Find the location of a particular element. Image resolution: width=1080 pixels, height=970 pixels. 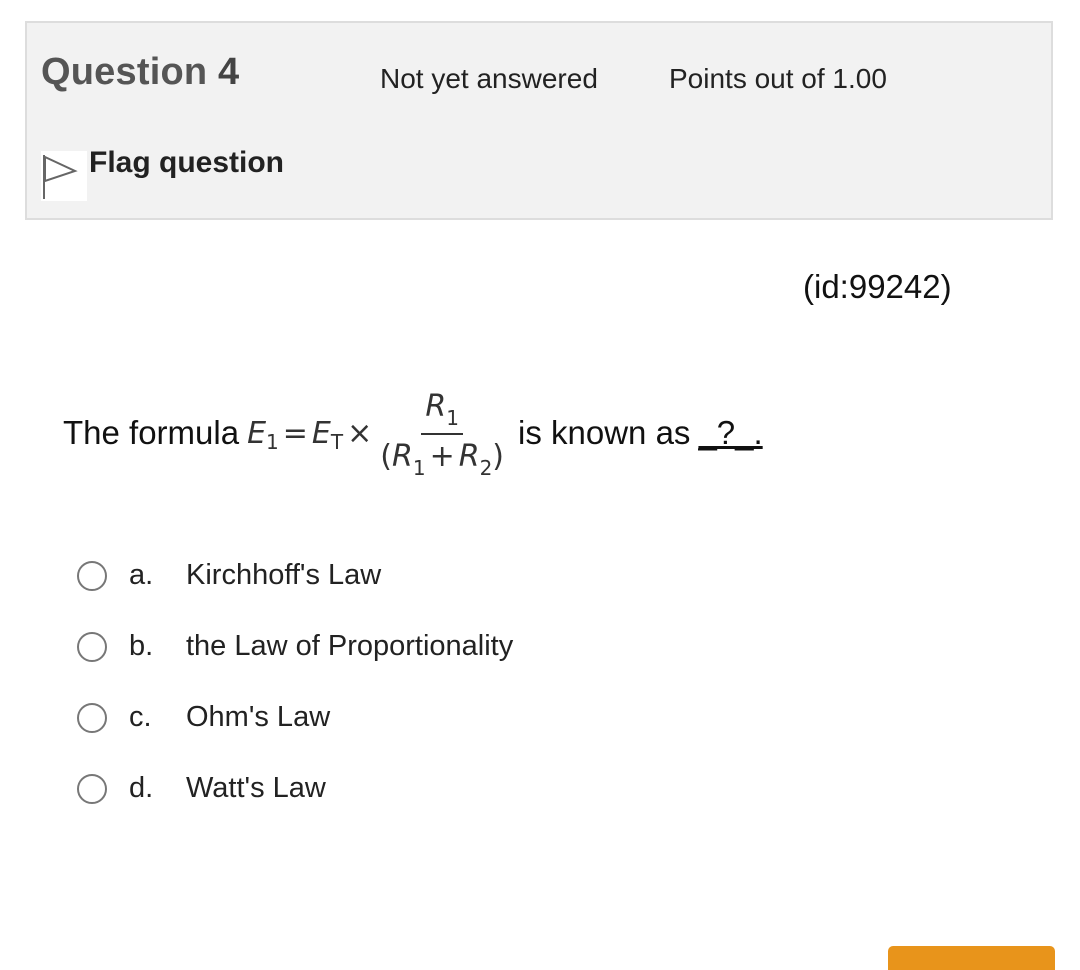

formula-fraction: R1 (R1 + R2) is located at coordinates (442, 433).